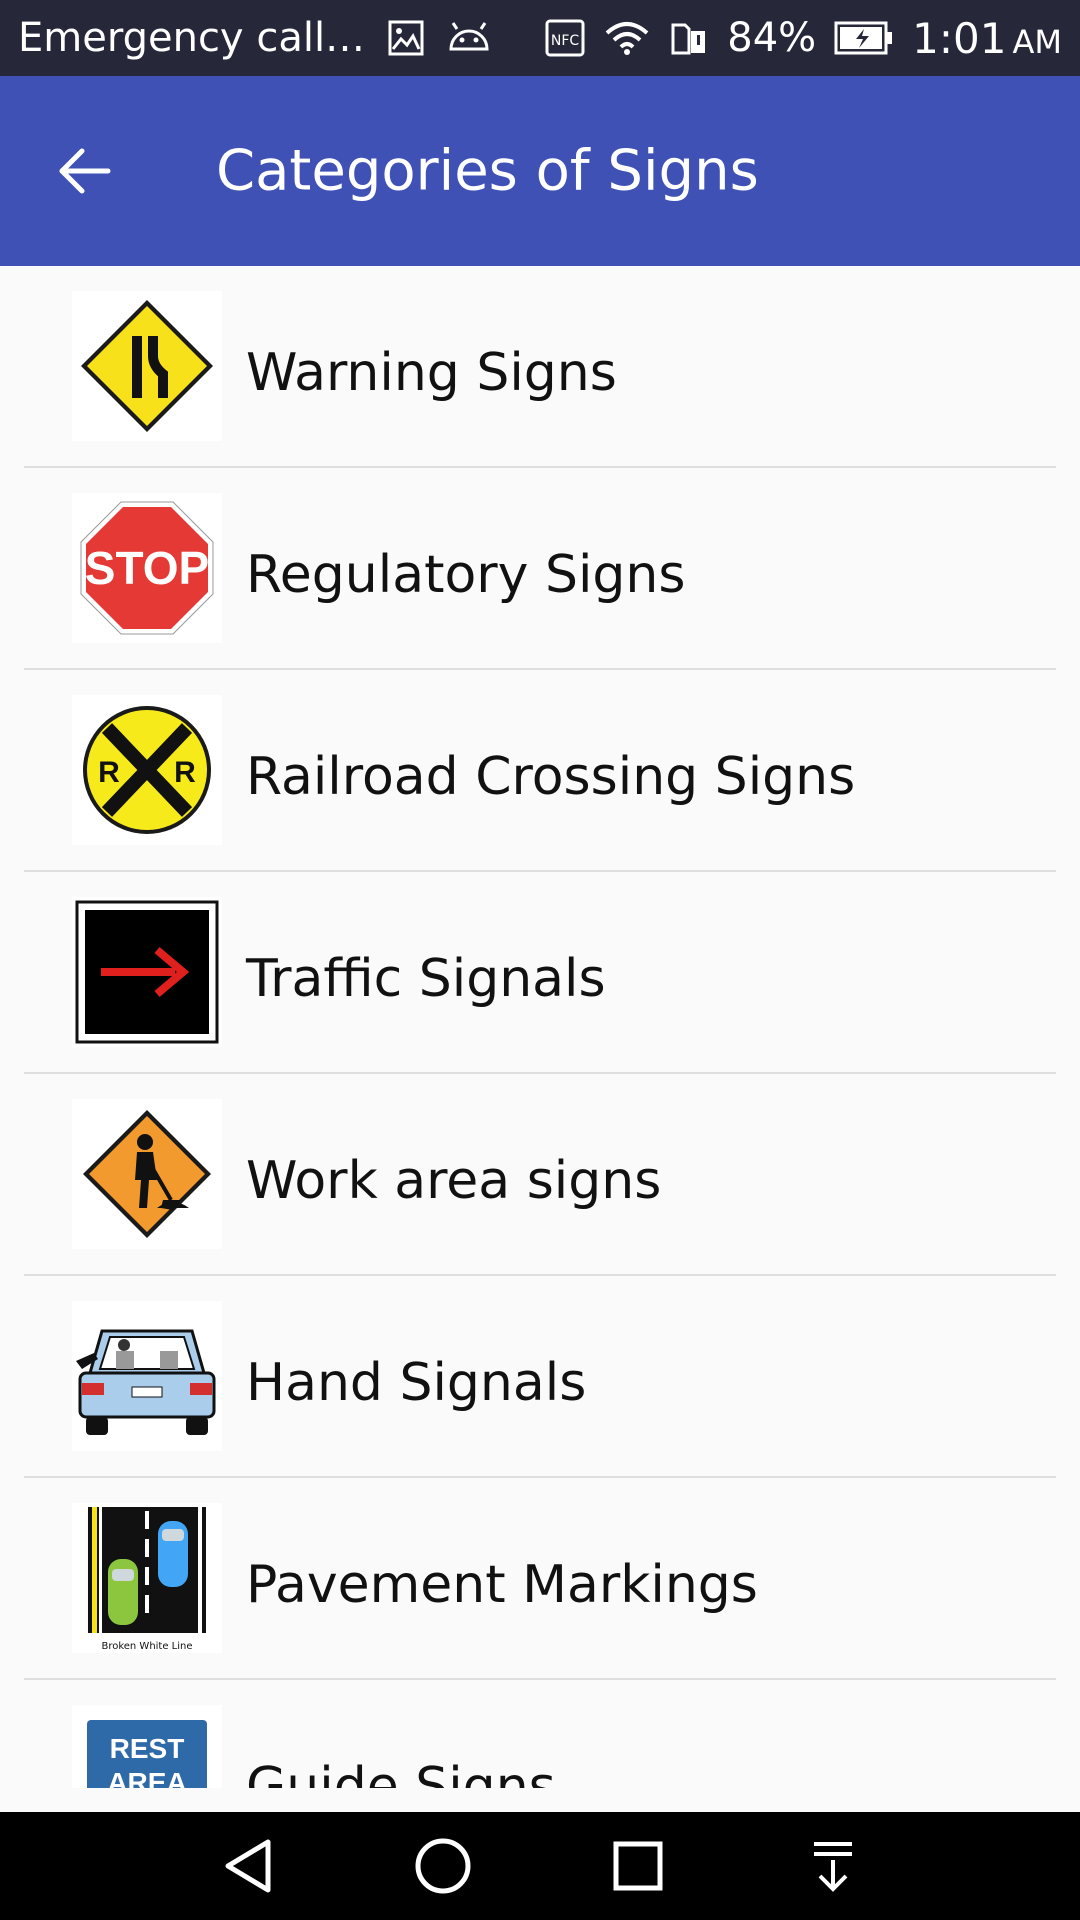 This screenshot has height=1920, width=1080. Describe the element at coordinates (540, 1866) in the screenshot. I see `system-nav-bar` at that location.